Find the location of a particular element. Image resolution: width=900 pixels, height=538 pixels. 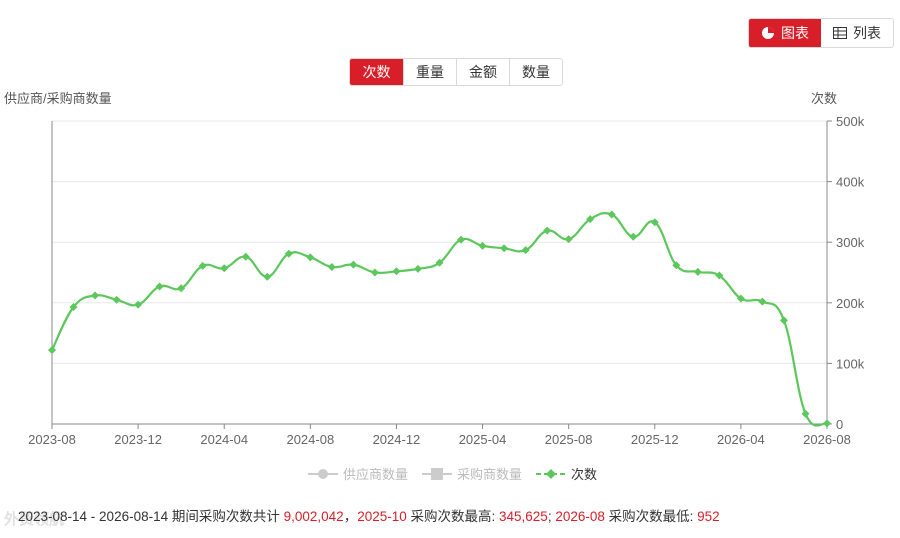

summary-sep-1: ， is located at coordinates (350, 516).